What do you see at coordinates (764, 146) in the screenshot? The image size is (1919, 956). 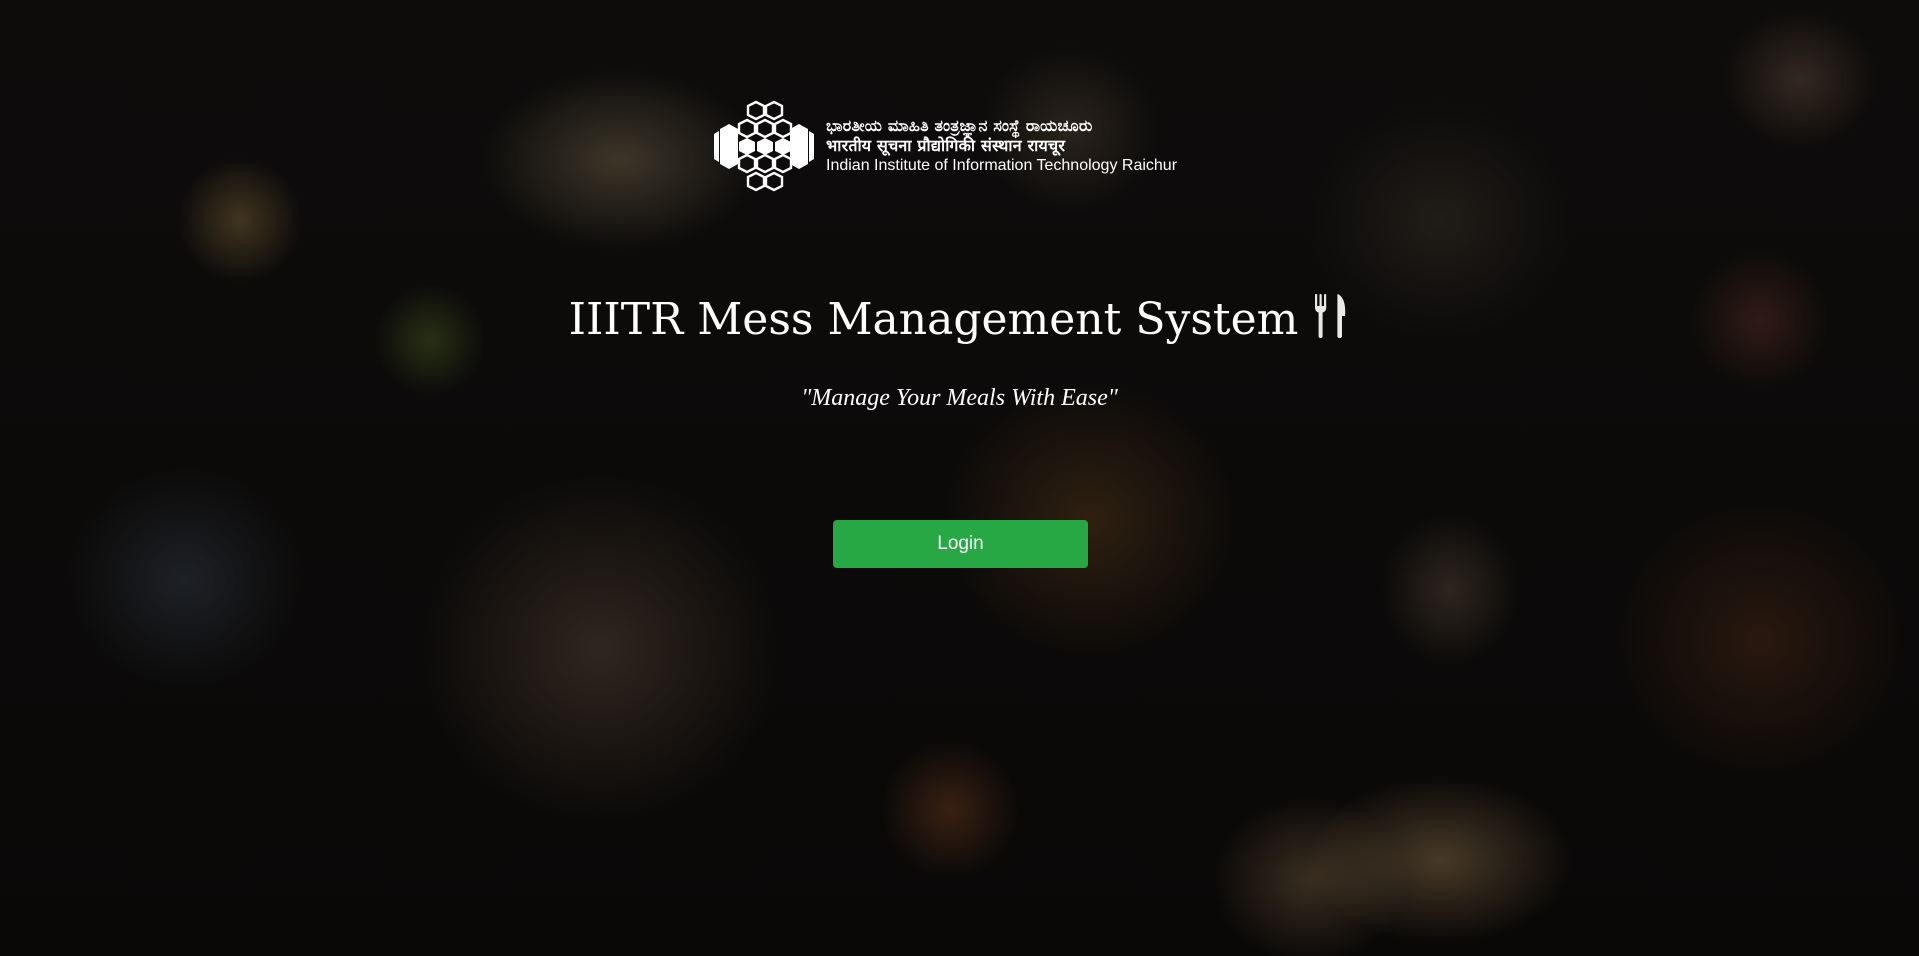 I see `hexagon-network-logo-icon` at bounding box center [764, 146].